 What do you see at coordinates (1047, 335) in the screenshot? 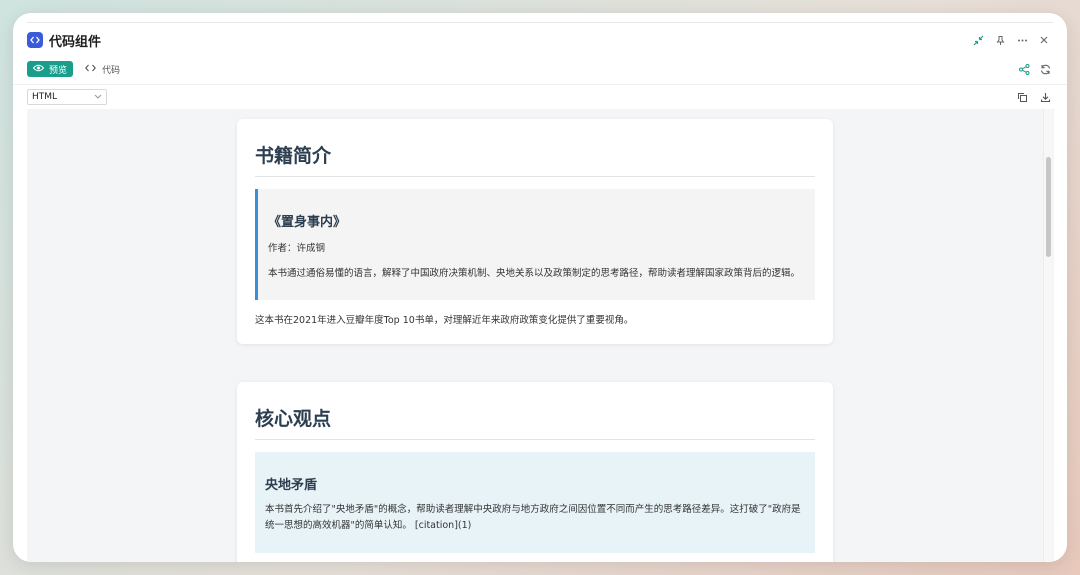
I see `vertical-scrollbar` at bounding box center [1047, 335].